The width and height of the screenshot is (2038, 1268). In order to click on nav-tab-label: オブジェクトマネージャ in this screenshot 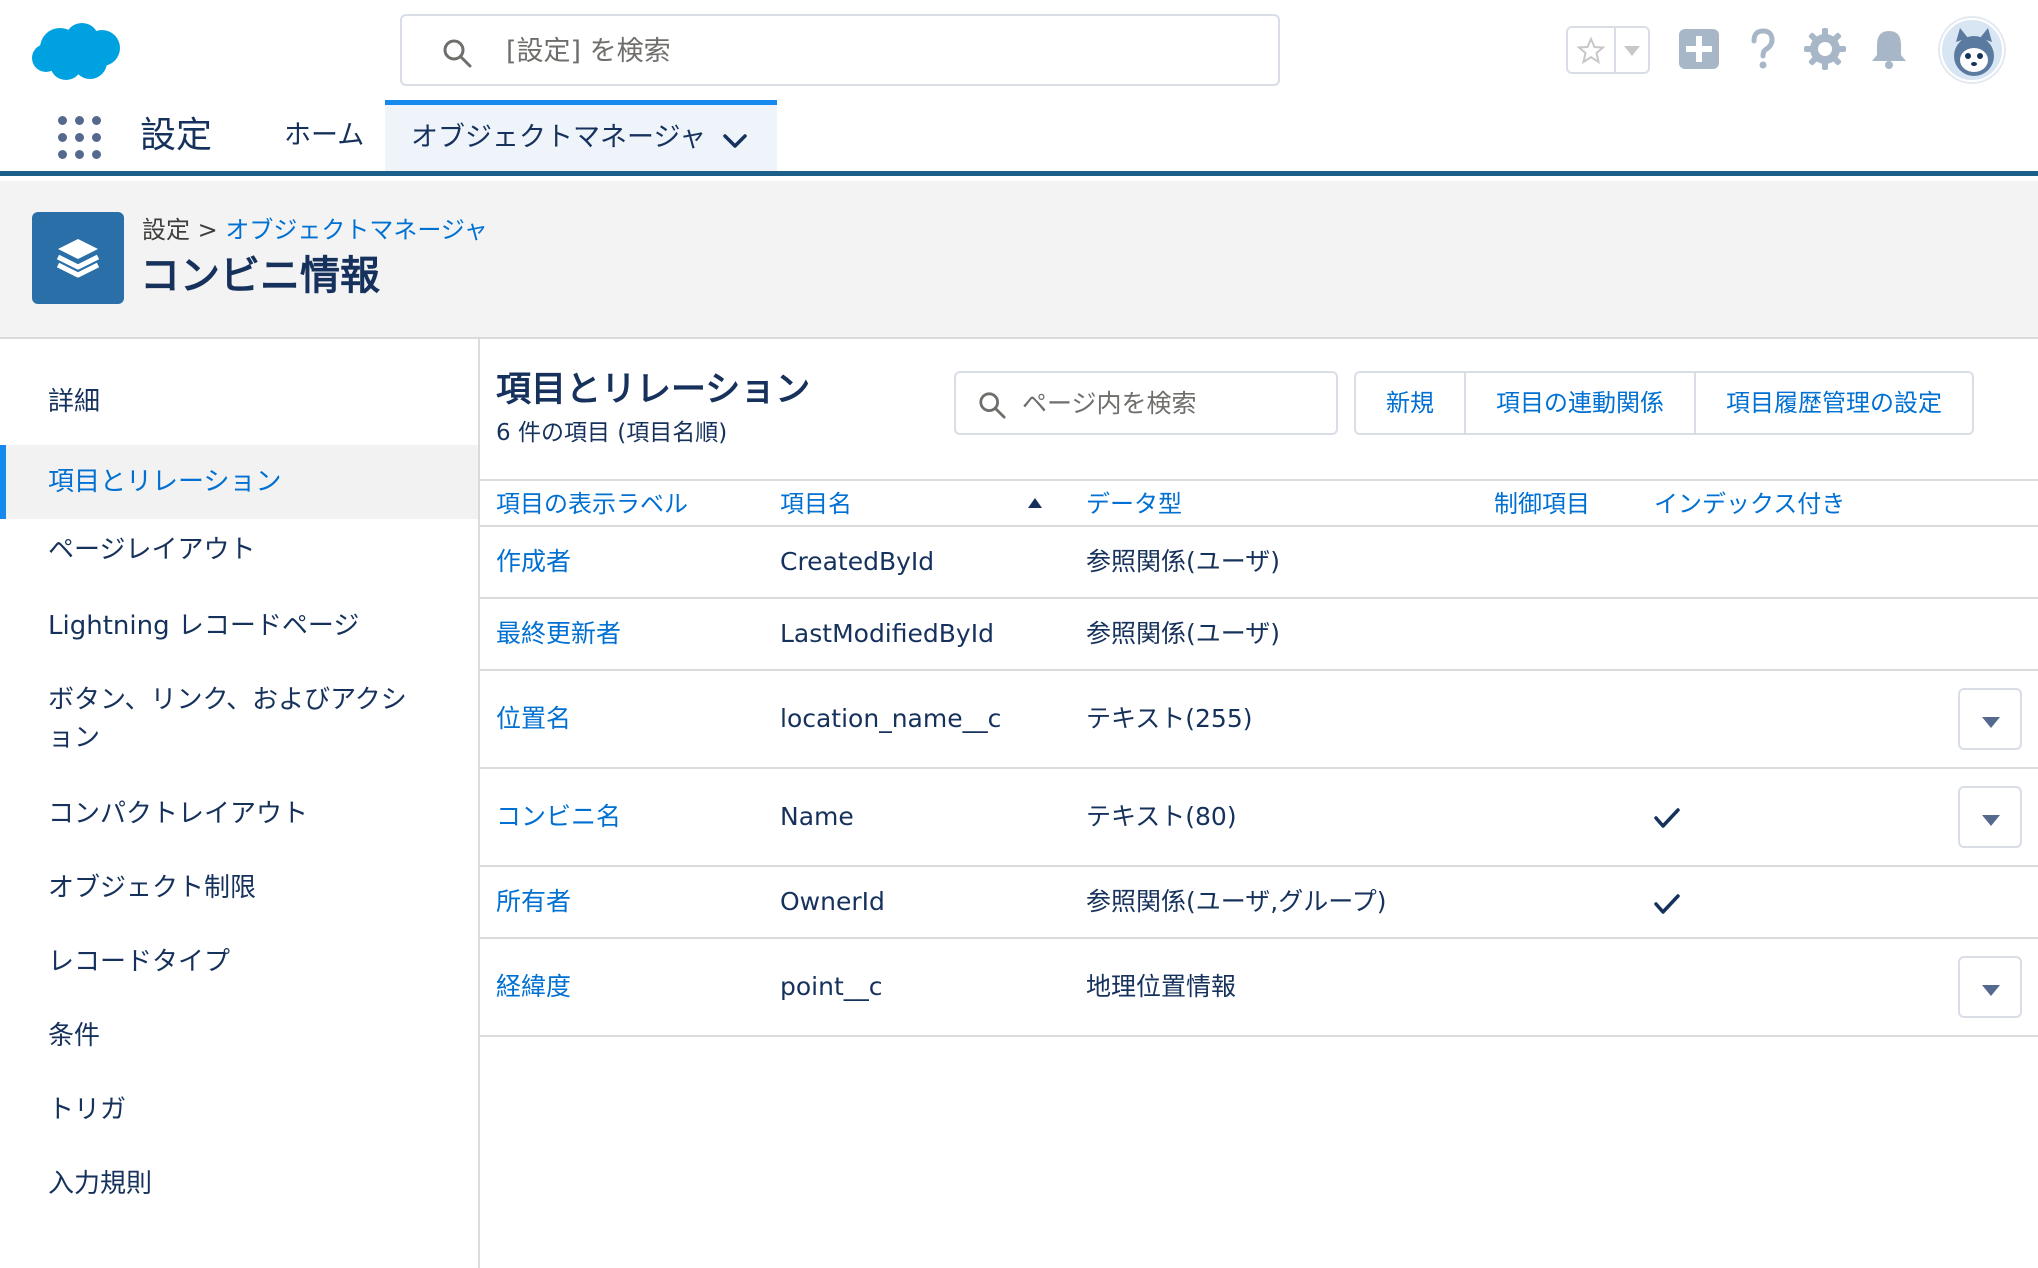, I will do `click(559, 137)`.